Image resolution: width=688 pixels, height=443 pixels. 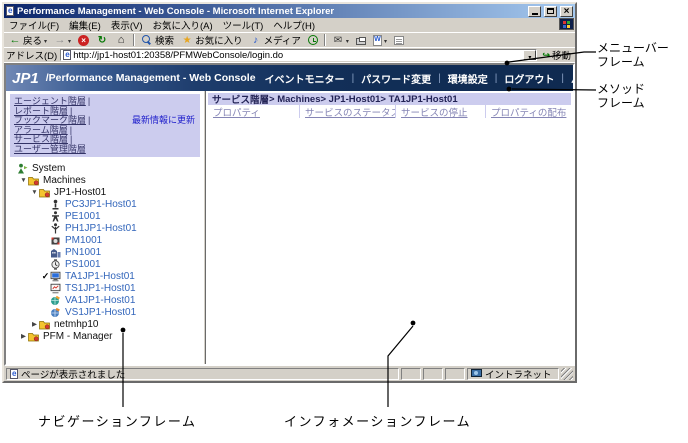 I want to click on tree-item-label: PFM - Manager, so click(x=78, y=336).